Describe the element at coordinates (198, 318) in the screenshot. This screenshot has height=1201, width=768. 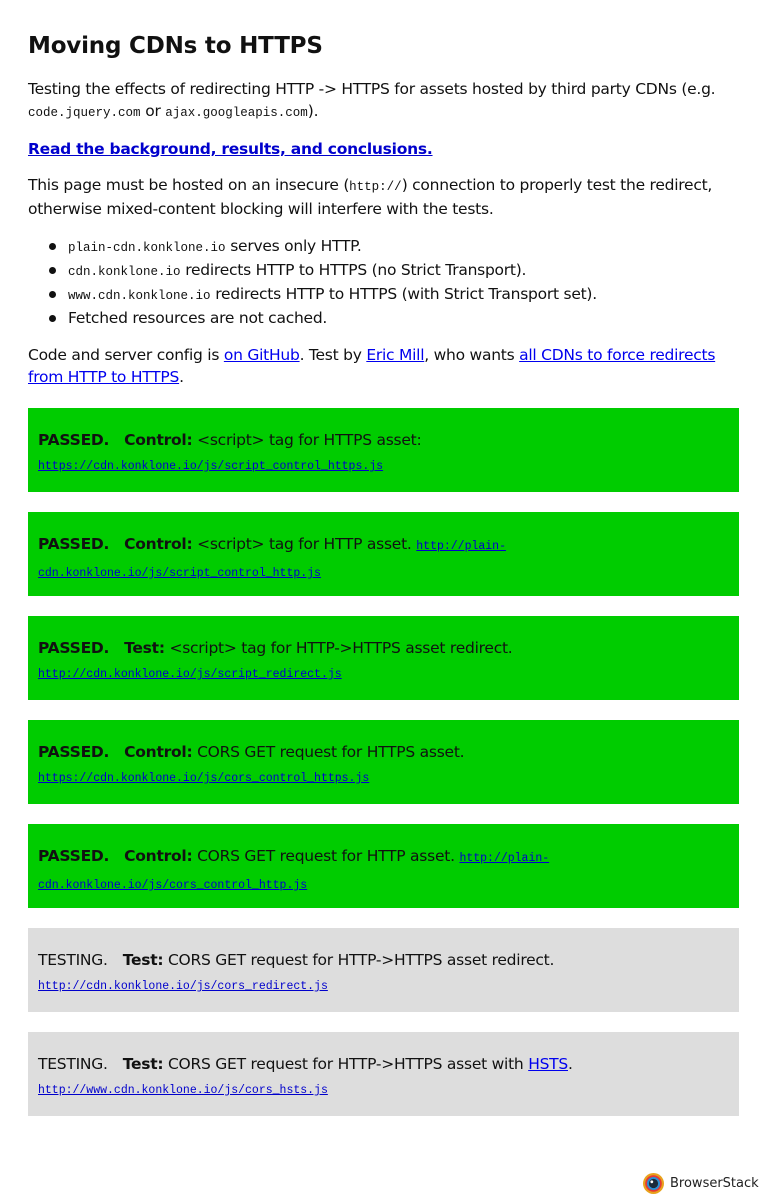
I see `list-item-text: Fetched resources are not cached.` at that location.